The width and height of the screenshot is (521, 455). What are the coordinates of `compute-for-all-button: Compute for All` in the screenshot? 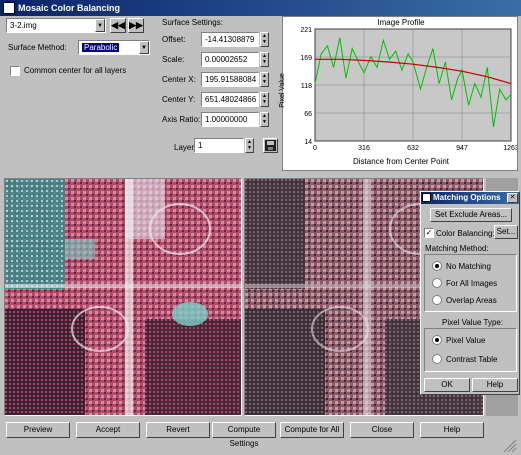 It's located at (312, 430).